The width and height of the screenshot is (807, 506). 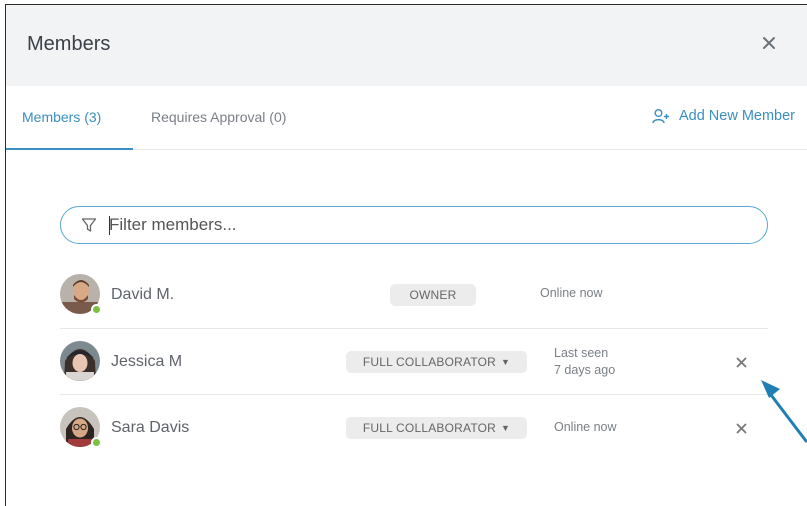 I want to click on filter-icon, so click(x=89, y=225).